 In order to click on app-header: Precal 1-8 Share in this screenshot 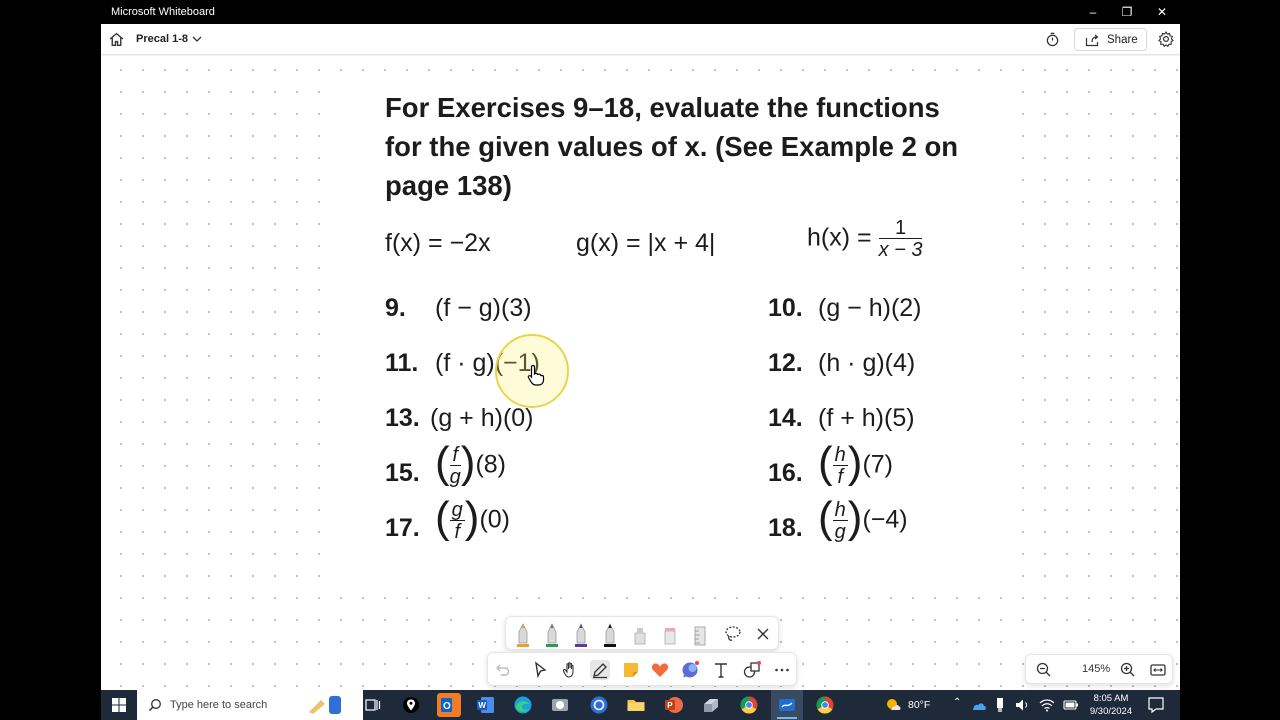, I will do `click(640, 39)`.